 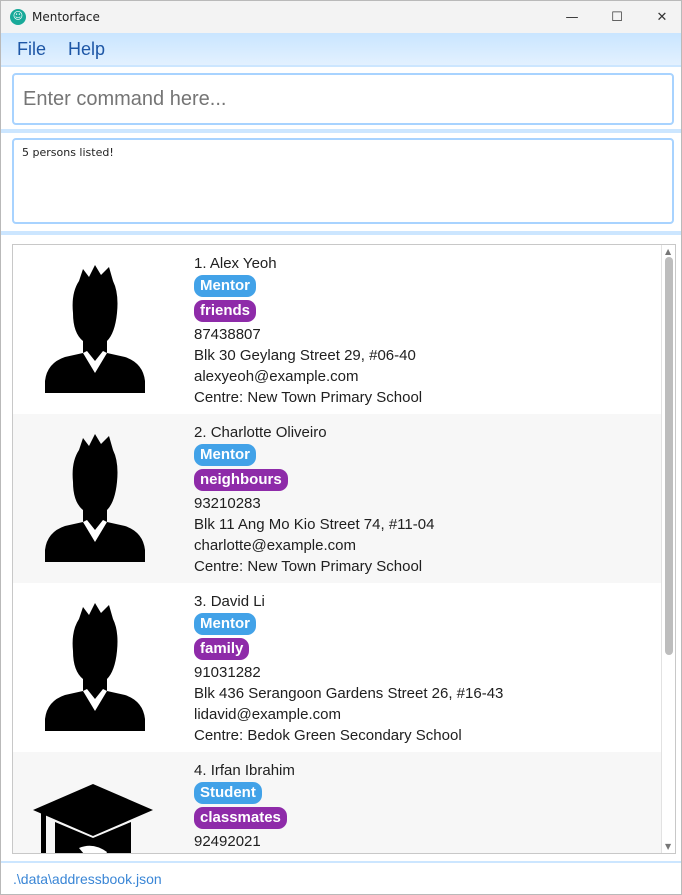 What do you see at coordinates (200, 263) in the screenshot?
I see `person-index: 1.` at bounding box center [200, 263].